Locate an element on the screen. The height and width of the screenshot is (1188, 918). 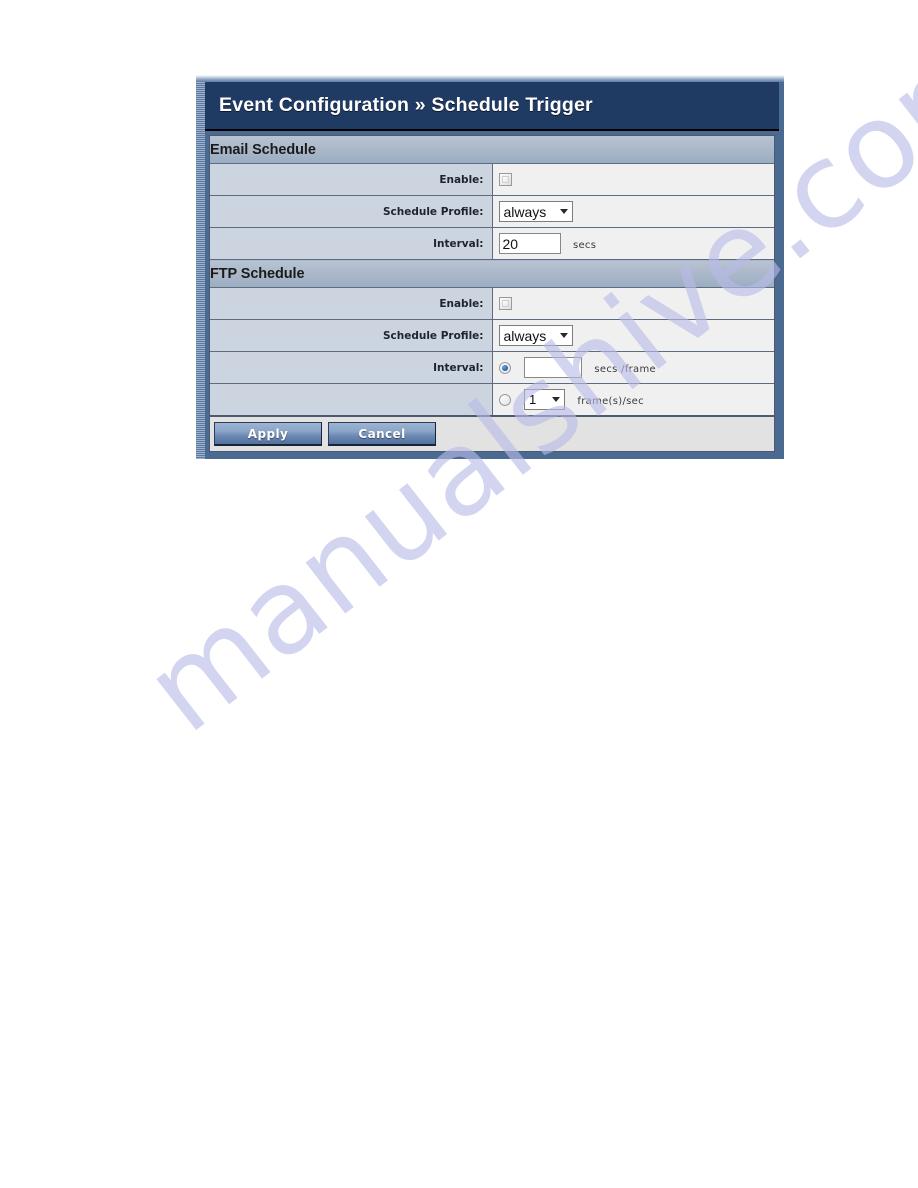
field-ftp-interval-fps: 1 frame(s)/sec is located at coordinates (633, 399).